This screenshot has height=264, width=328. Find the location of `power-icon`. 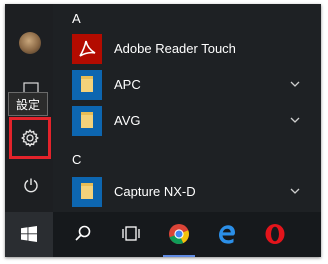

power-icon is located at coordinates (31, 185).